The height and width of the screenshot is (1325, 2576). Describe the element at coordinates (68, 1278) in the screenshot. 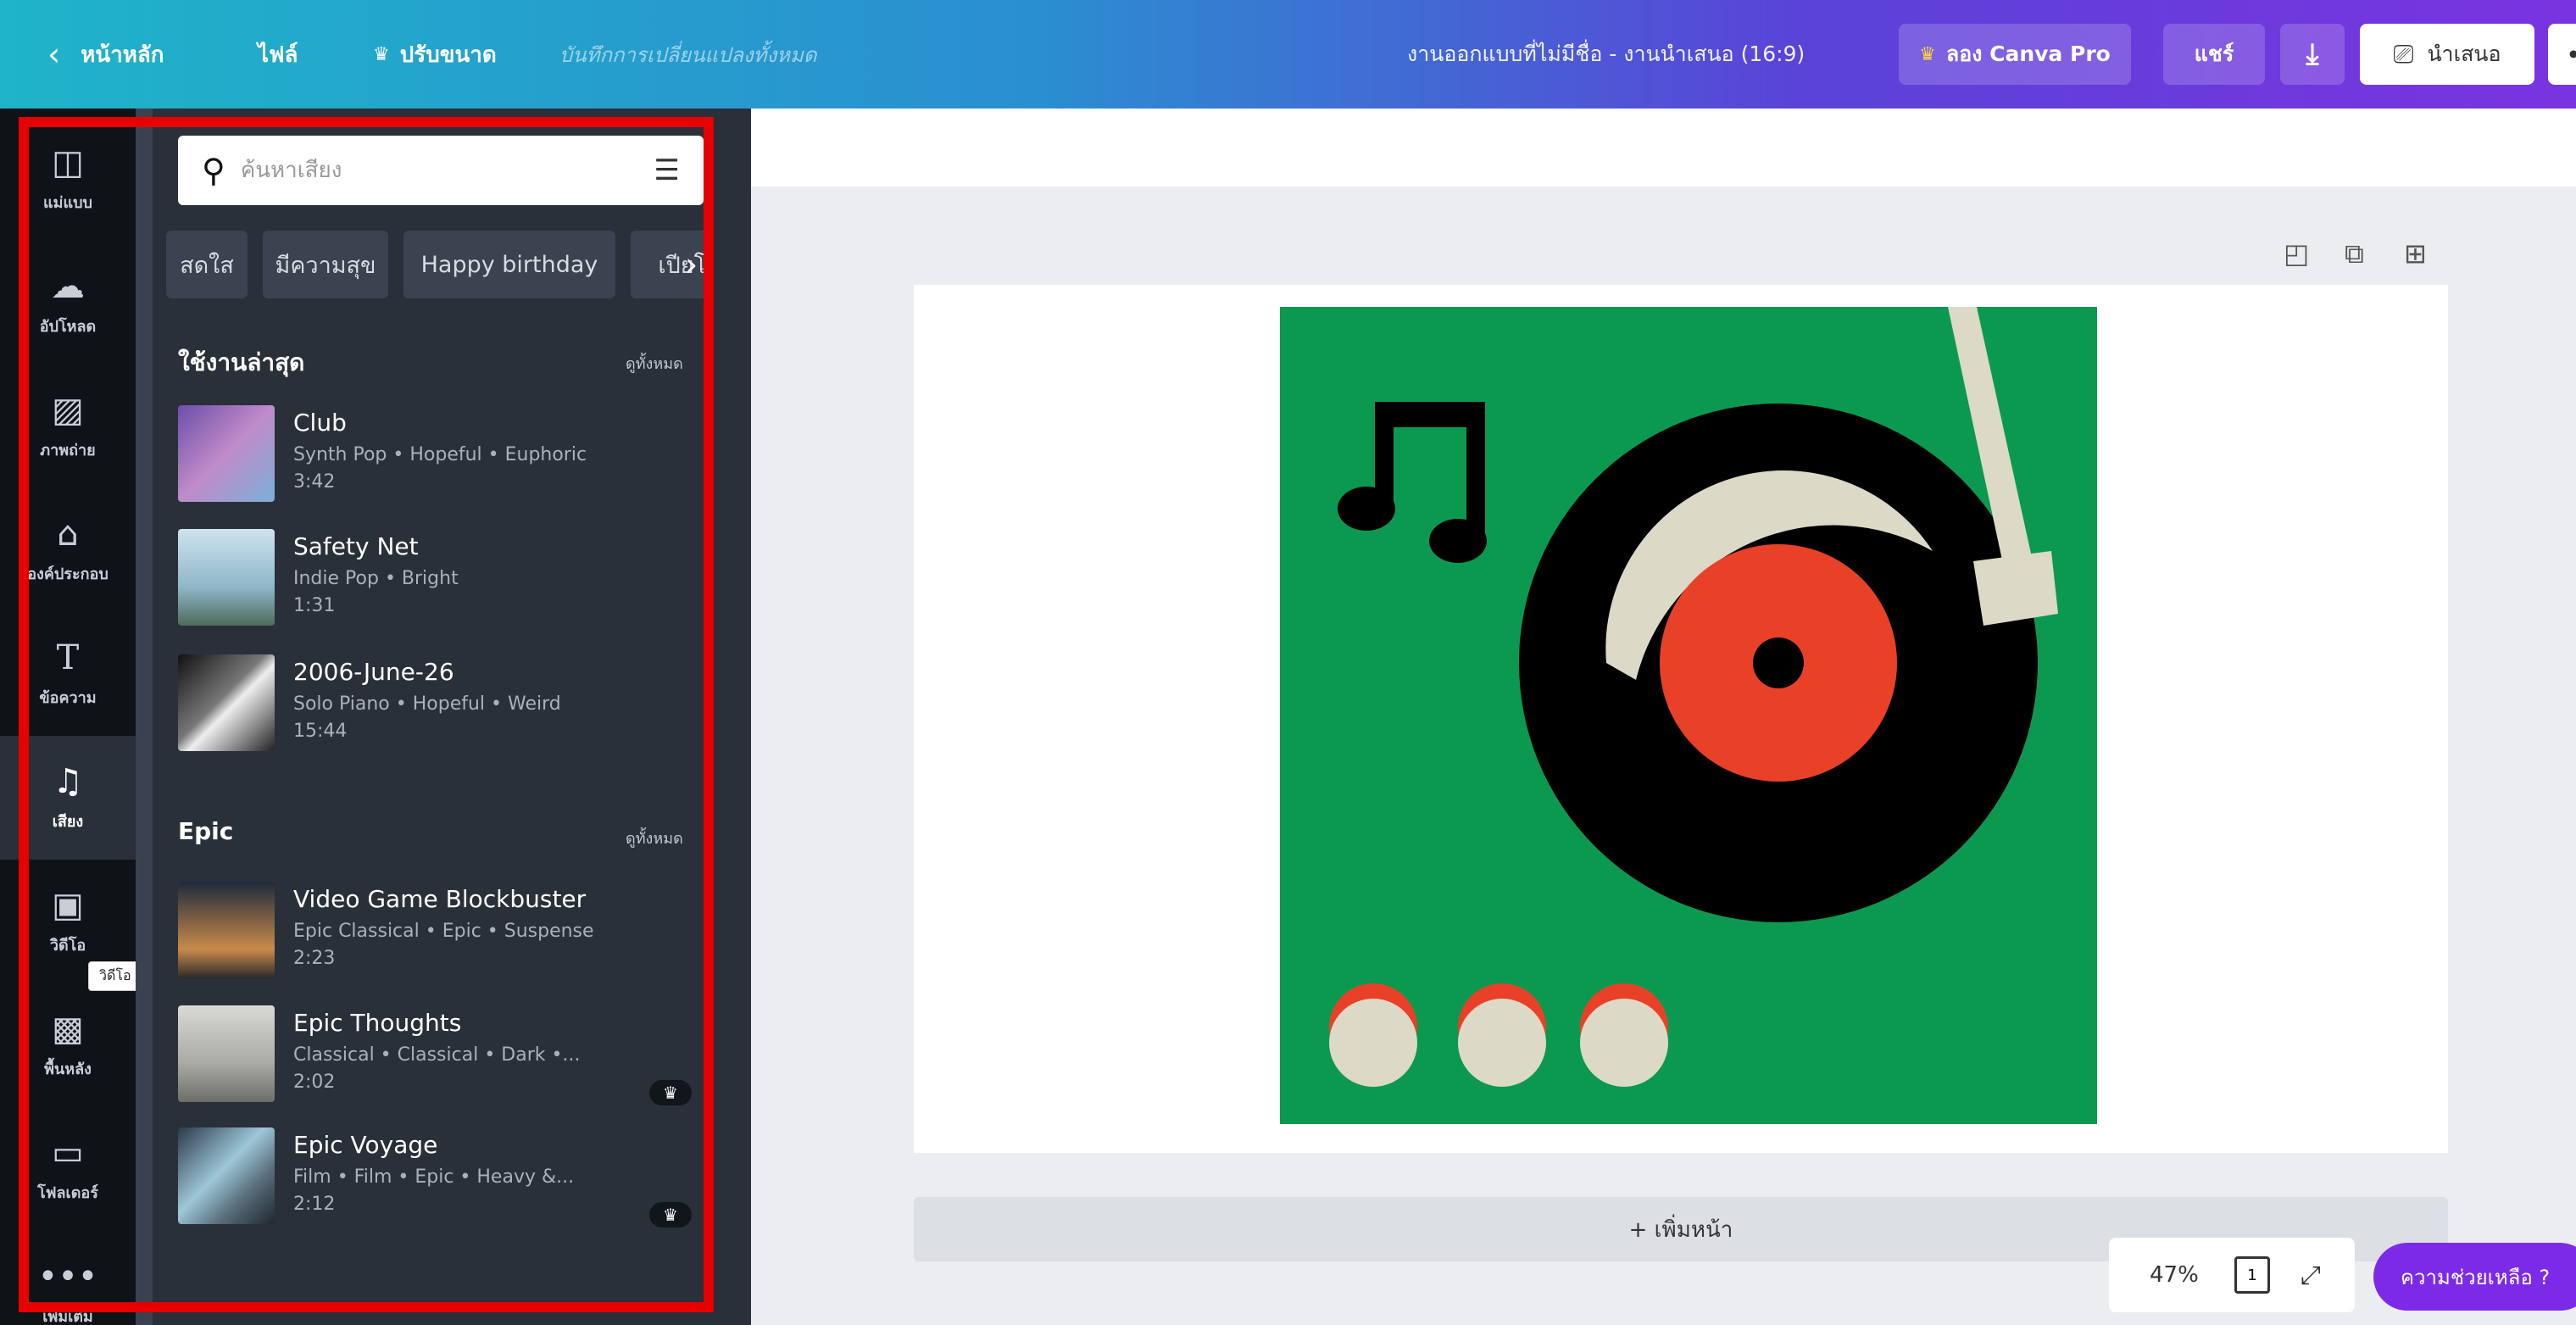

I see `rail-item-more: ••• เพิ่มเติม` at that location.